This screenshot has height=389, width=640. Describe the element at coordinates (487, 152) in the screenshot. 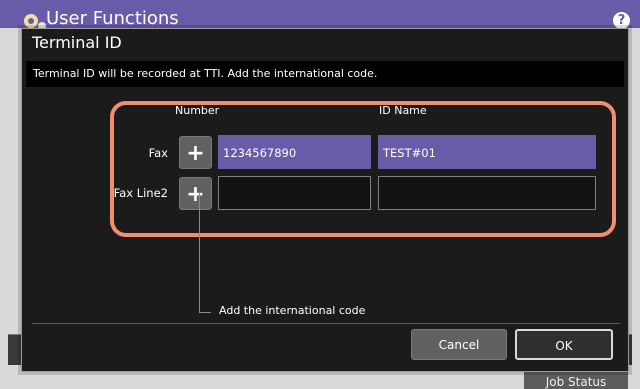

I see `fax-id-name-field: TEST#01` at that location.